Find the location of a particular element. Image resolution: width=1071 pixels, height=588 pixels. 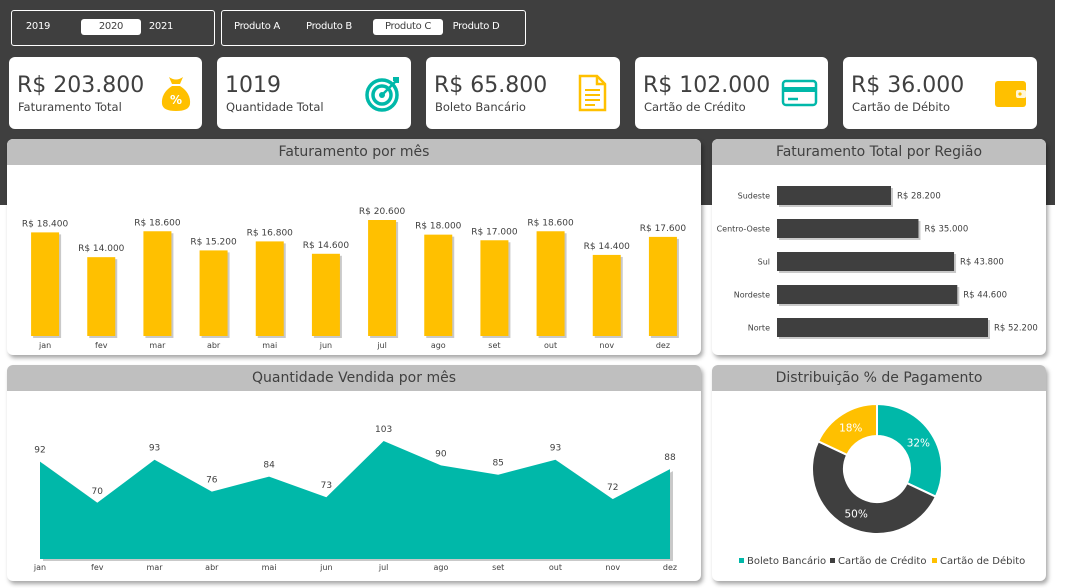

hbar-sul is located at coordinates (866, 261).